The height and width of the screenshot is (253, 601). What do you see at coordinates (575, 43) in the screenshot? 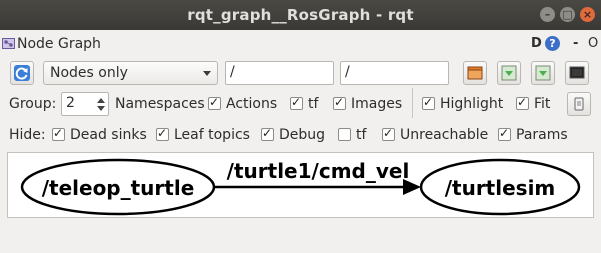
I see `pane-minimize-button: -` at bounding box center [575, 43].